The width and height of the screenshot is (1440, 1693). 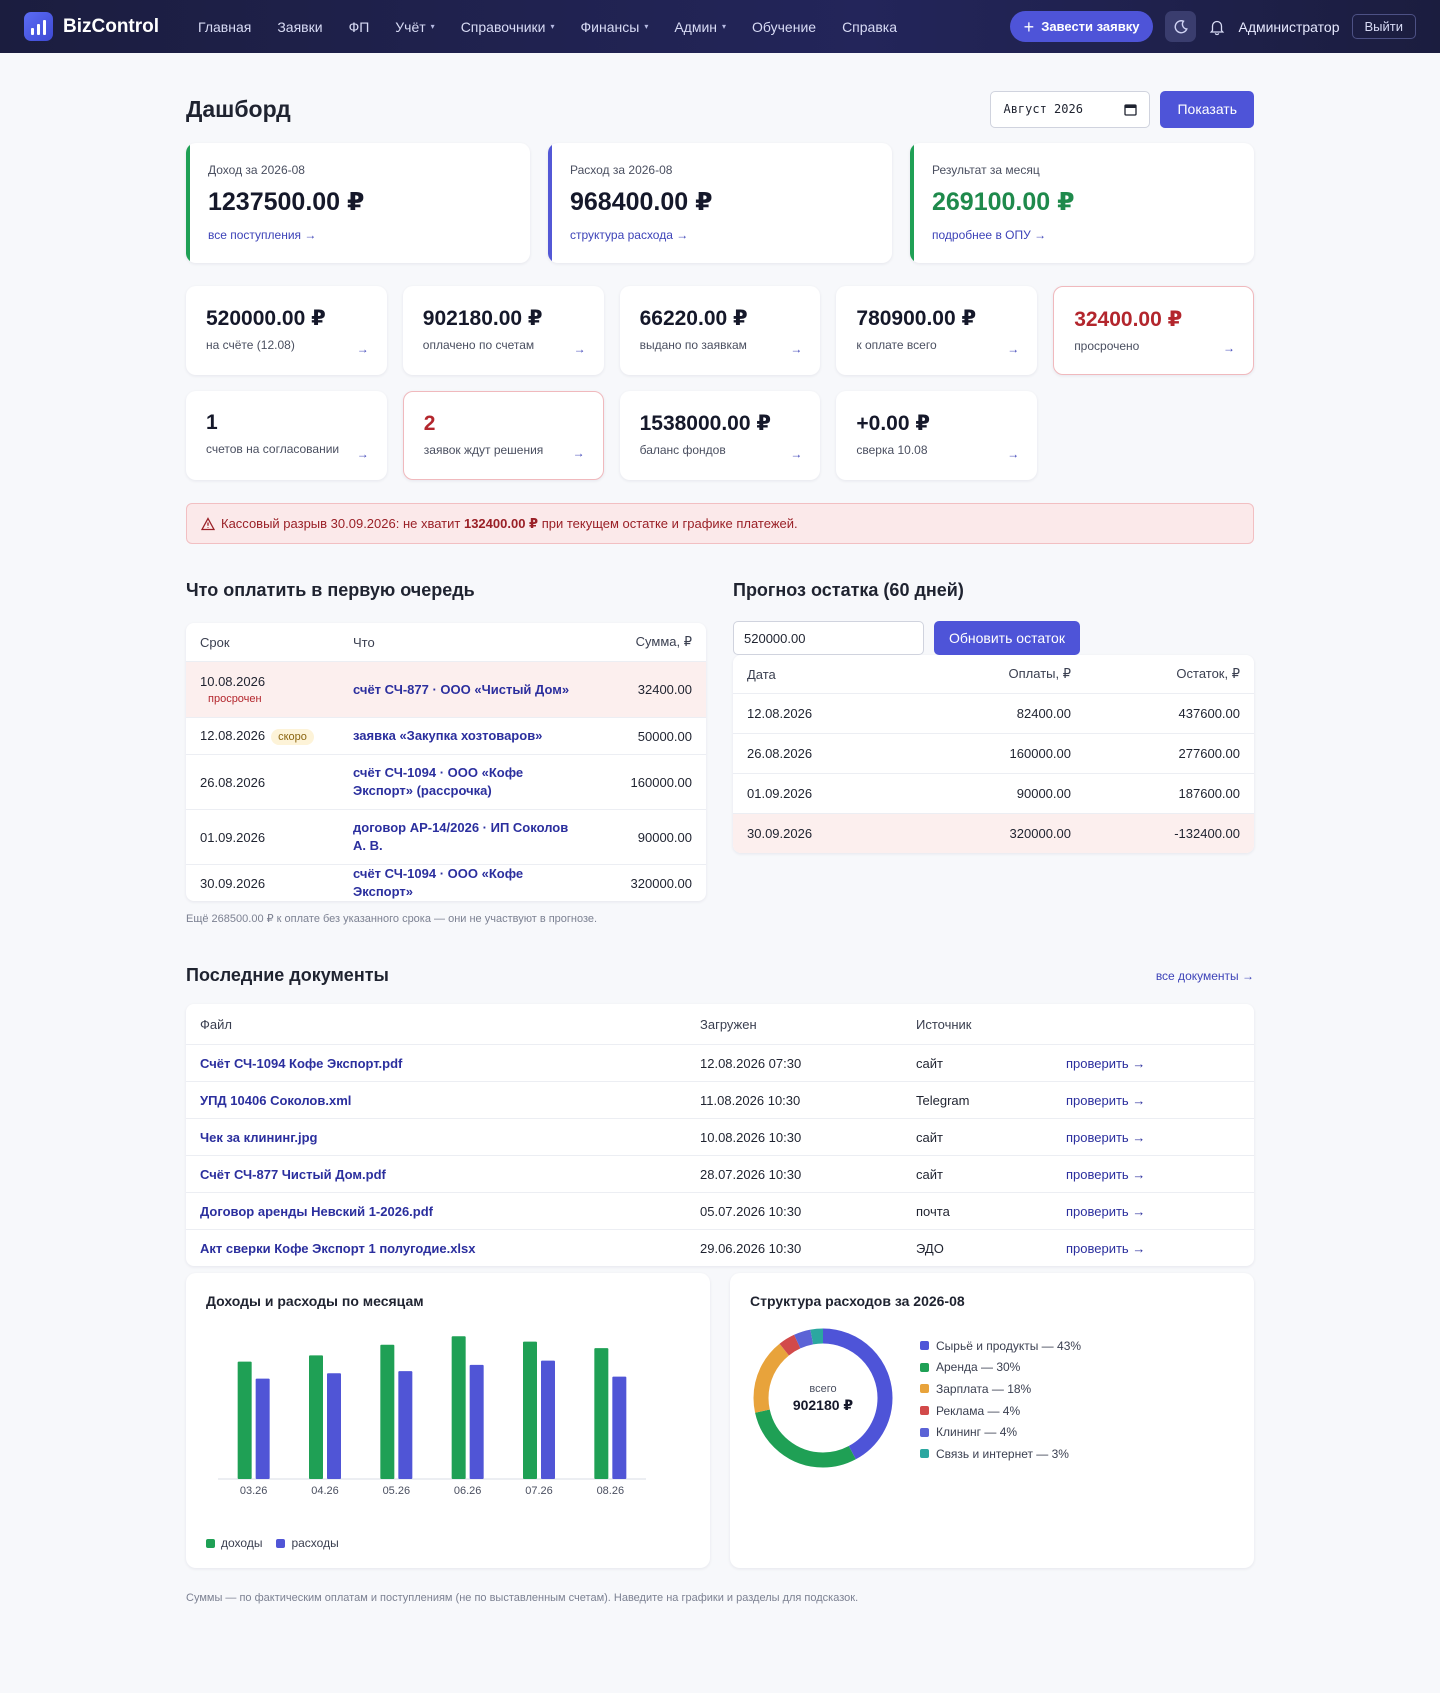 I want to click on stat-value: +0.00 ₽, so click(x=893, y=423).